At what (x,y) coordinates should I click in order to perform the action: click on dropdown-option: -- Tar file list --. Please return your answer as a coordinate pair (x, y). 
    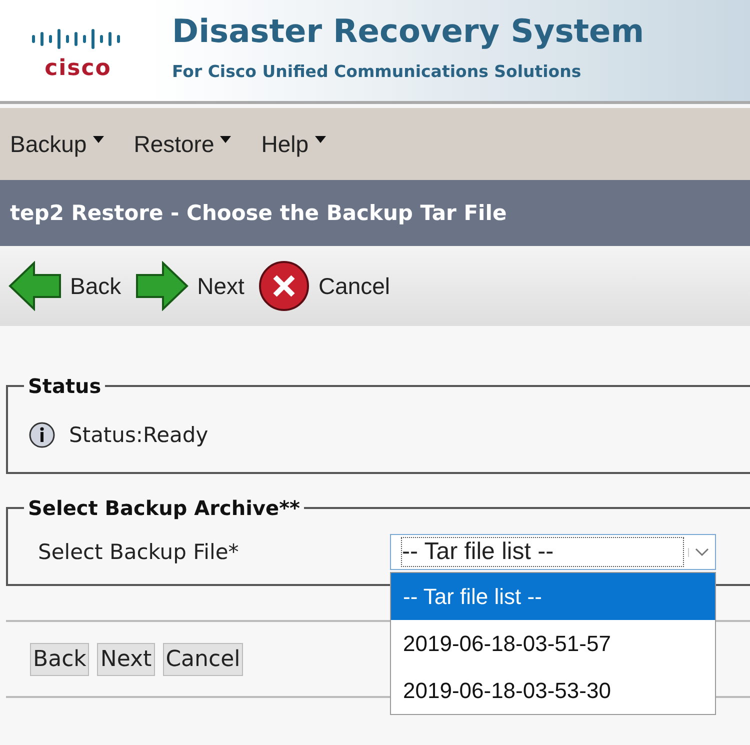
    Looking at the image, I should click on (553, 596).